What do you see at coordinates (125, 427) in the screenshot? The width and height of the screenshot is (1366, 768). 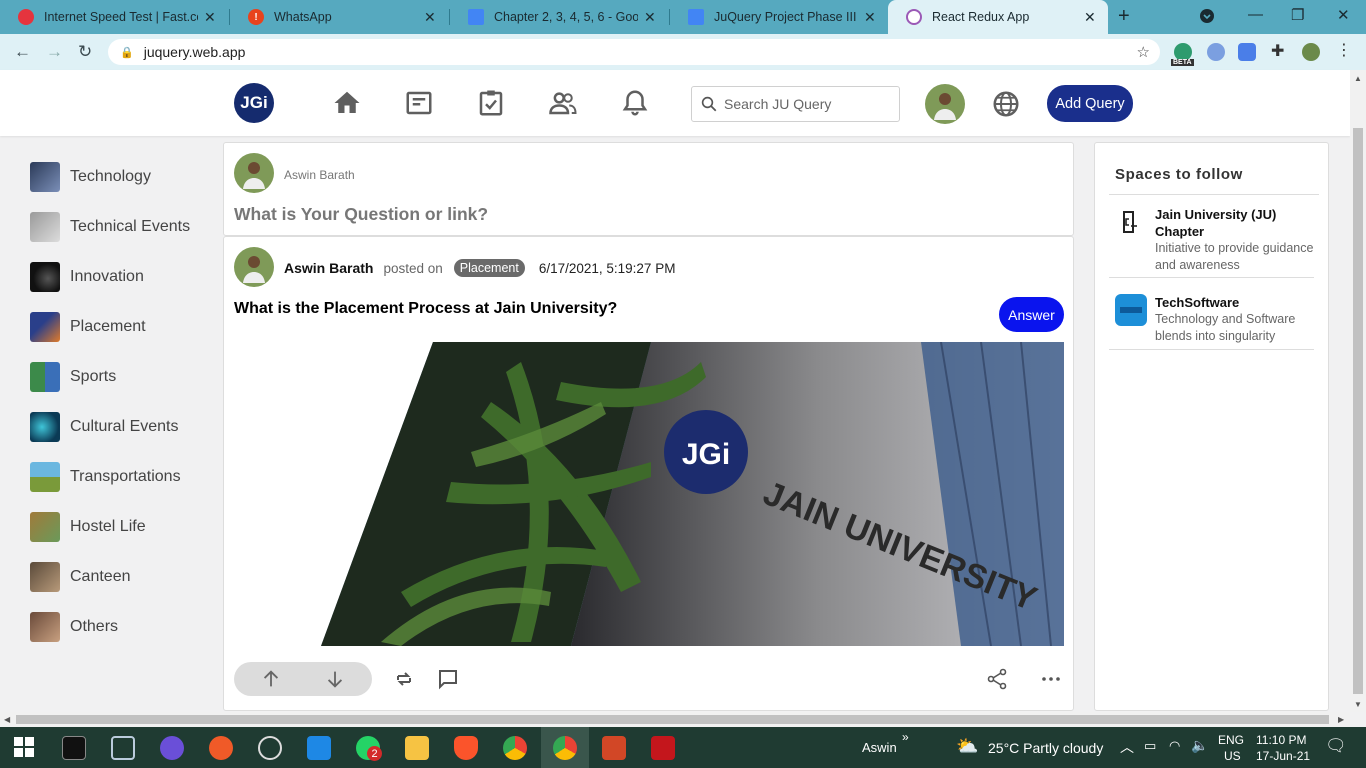 I see `sidebar-item-cultural-events: Cultural Events` at bounding box center [125, 427].